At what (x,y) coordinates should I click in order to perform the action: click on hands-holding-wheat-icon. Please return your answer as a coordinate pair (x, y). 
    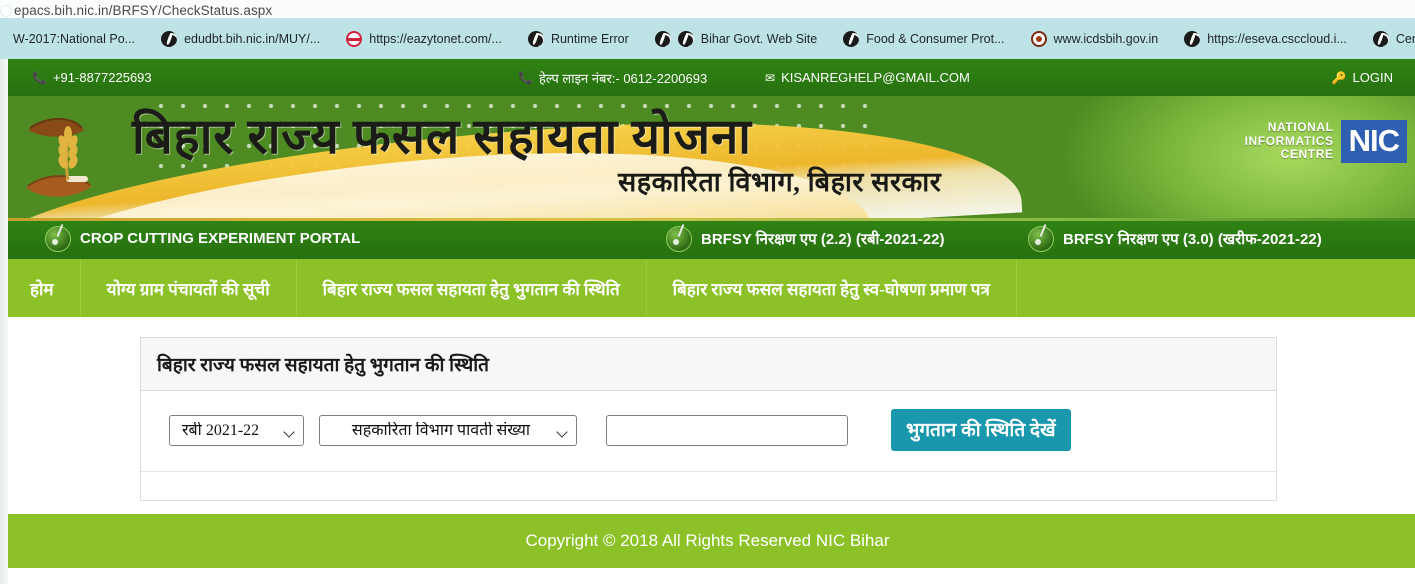
    Looking at the image, I should click on (59, 157).